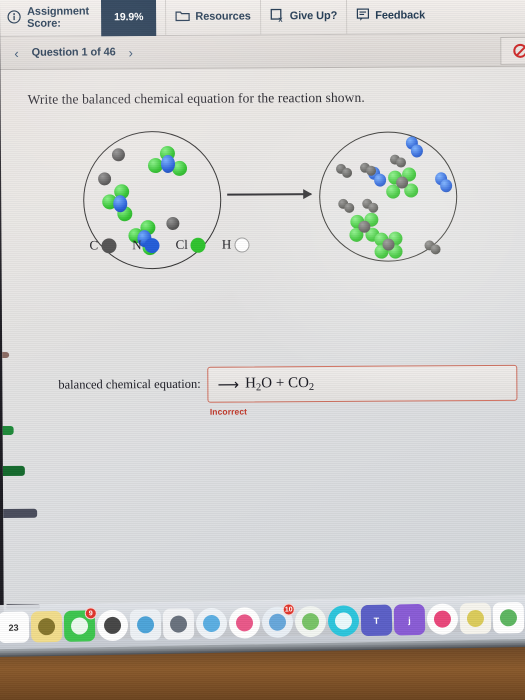 Image resolution: width=525 pixels, height=700 pixels. What do you see at coordinates (44, 23) in the screenshot?
I see `assignment-score-label-2: Score:` at bounding box center [44, 23].